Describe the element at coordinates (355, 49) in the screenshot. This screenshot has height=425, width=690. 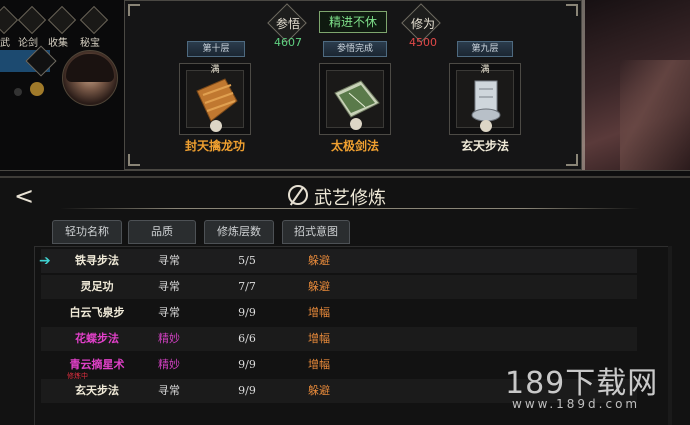
I see `card-level-tag: 参悟完成` at that location.